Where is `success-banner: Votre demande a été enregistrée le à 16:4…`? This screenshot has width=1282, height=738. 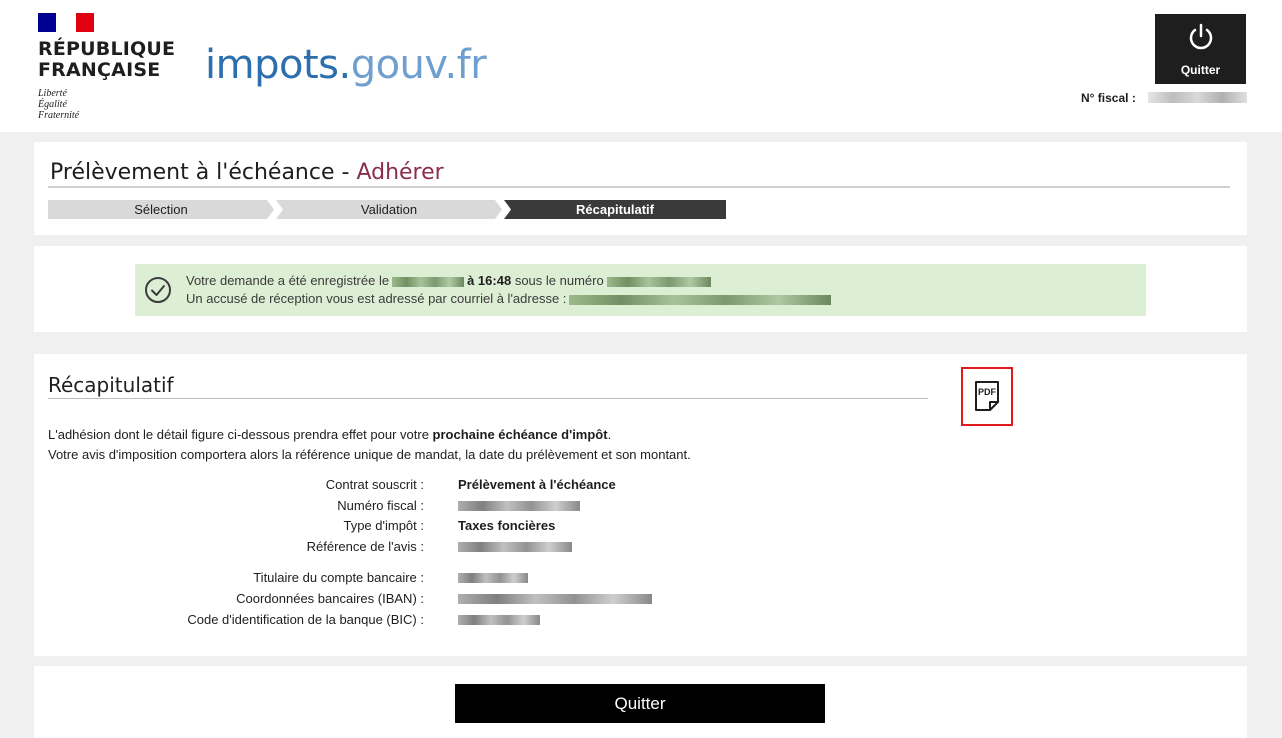
success-banner: Votre demande a été enregistrée le à 16:4… is located at coordinates (640, 290).